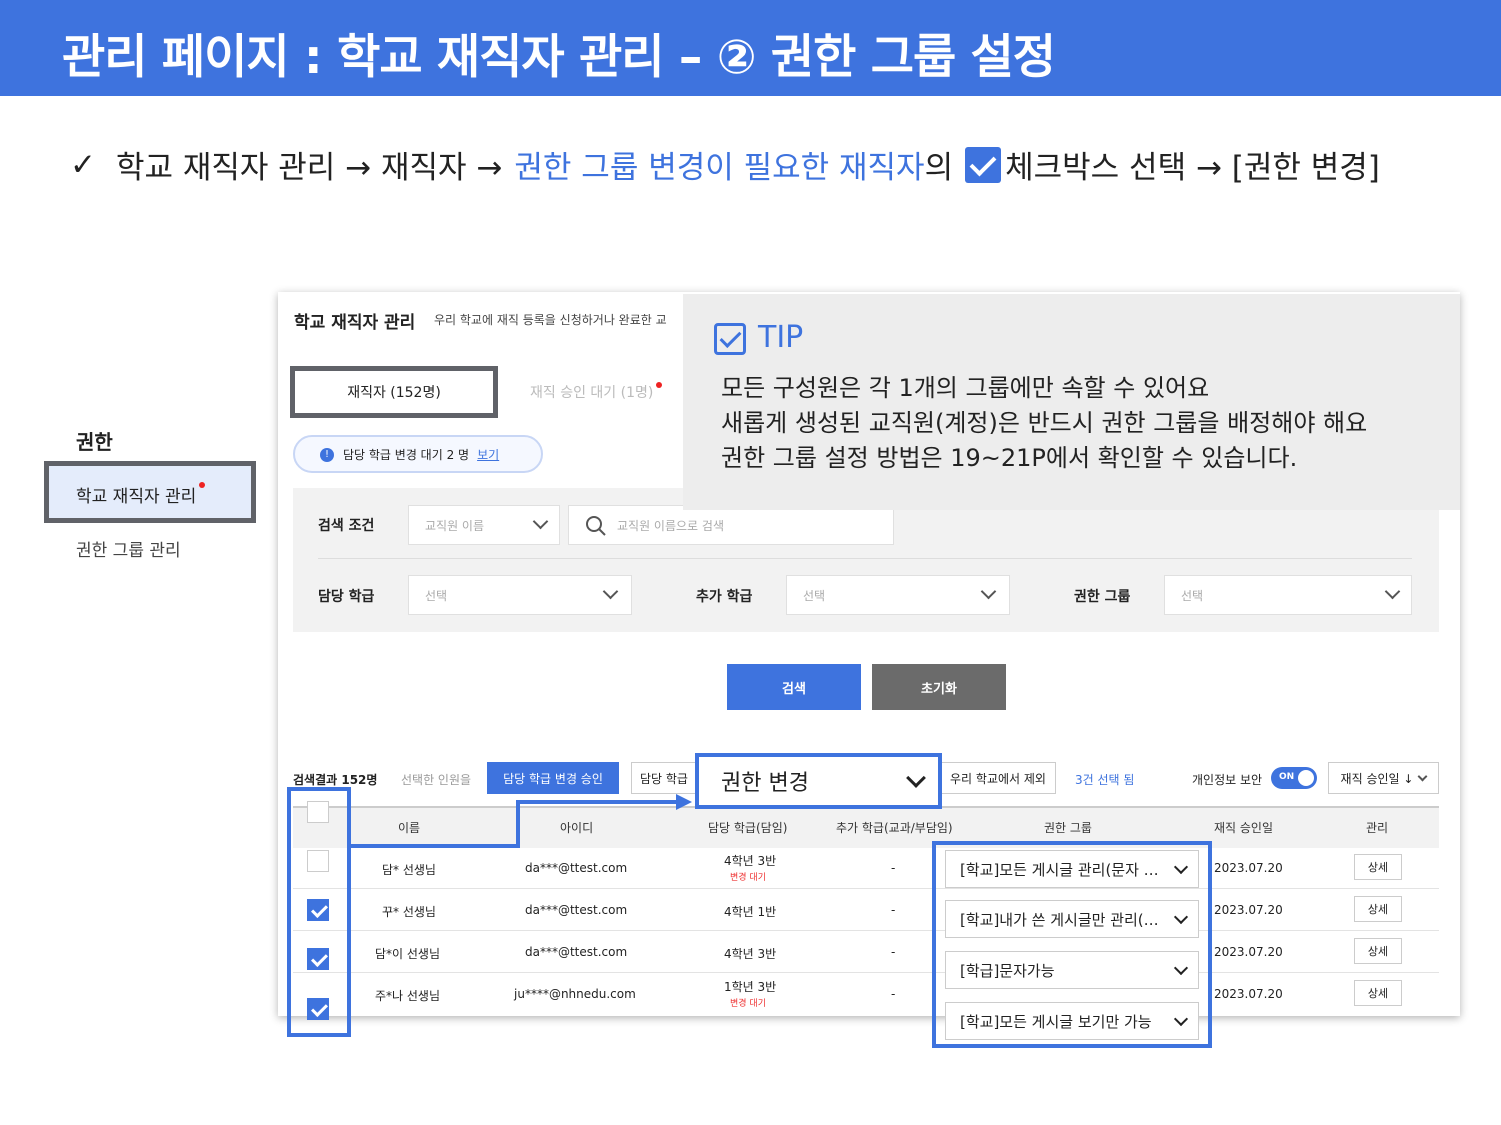  I want to click on tab-staff: 재직자 (152명), so click(394, 392).